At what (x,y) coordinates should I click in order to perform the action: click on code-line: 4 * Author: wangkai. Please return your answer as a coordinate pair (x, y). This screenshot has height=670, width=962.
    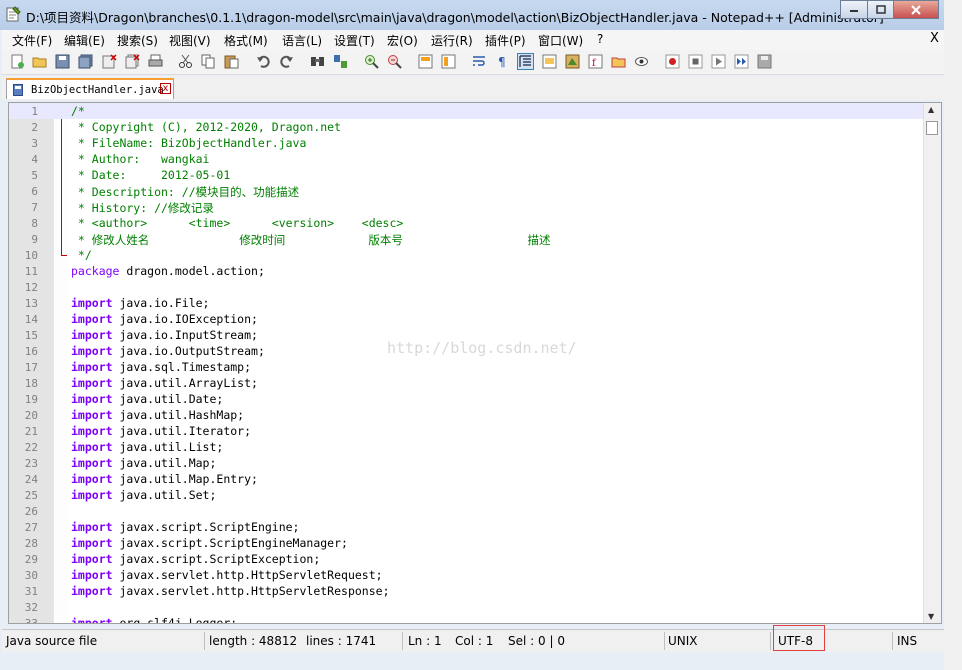
    Looking at the image, I should click on (469, 159).